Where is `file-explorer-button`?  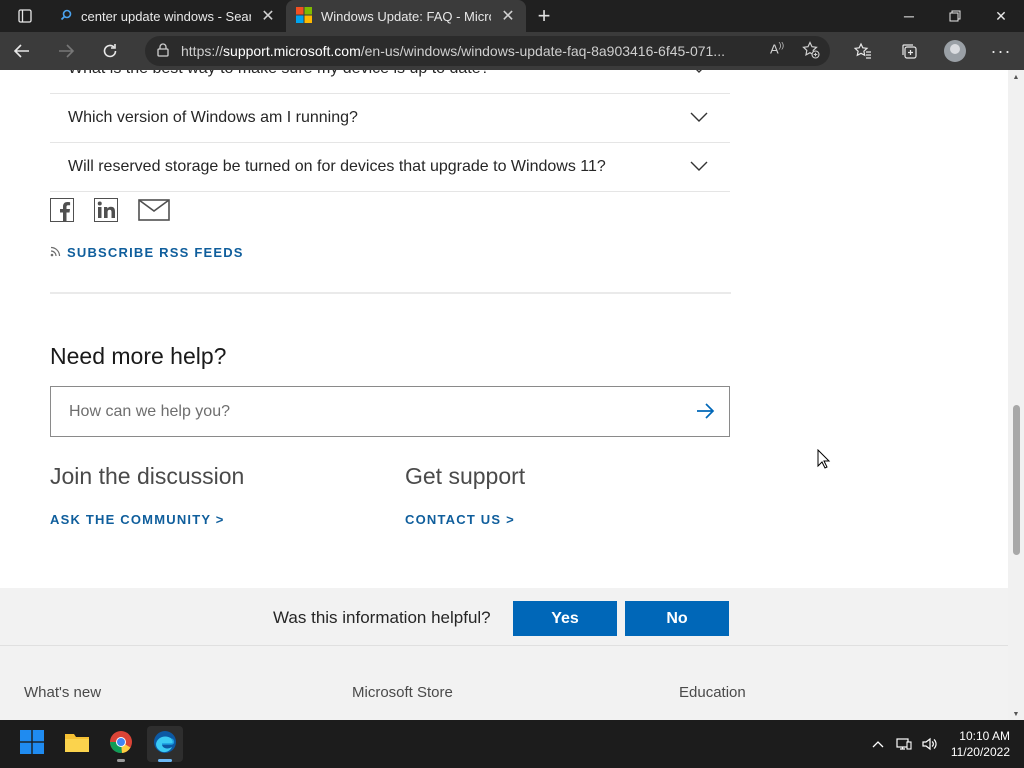
file-explorer-button is located at coordinates (77, 744).